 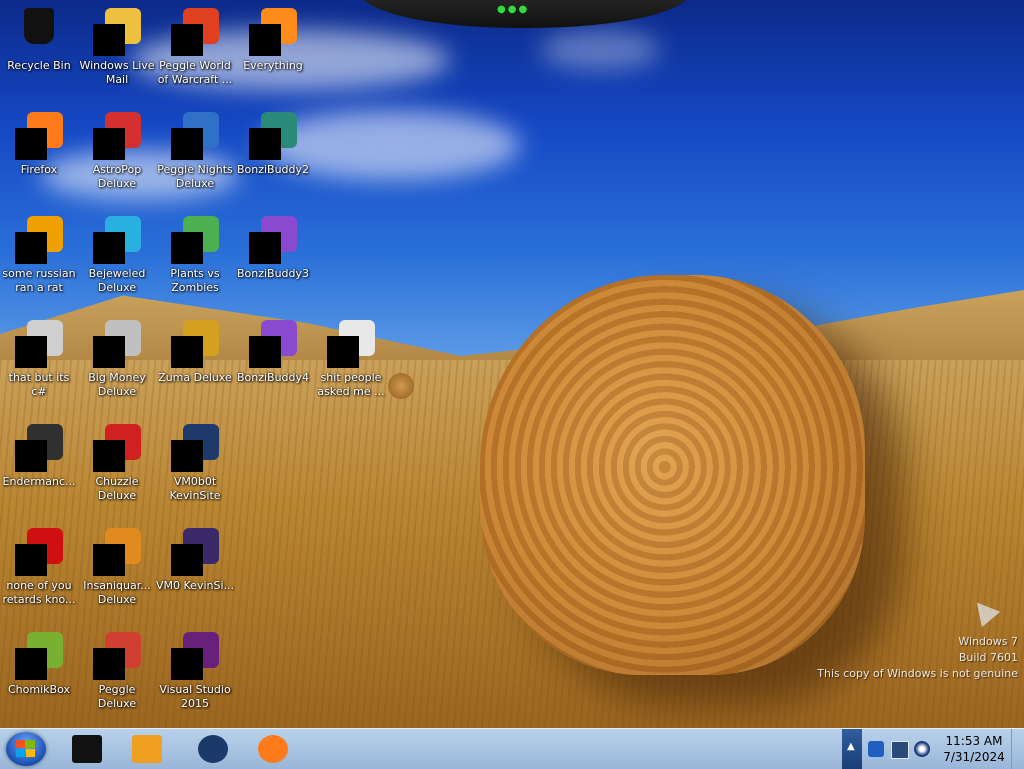 I want to click on desktop-icon: Recycle Bin, so click(x=39, y=54).